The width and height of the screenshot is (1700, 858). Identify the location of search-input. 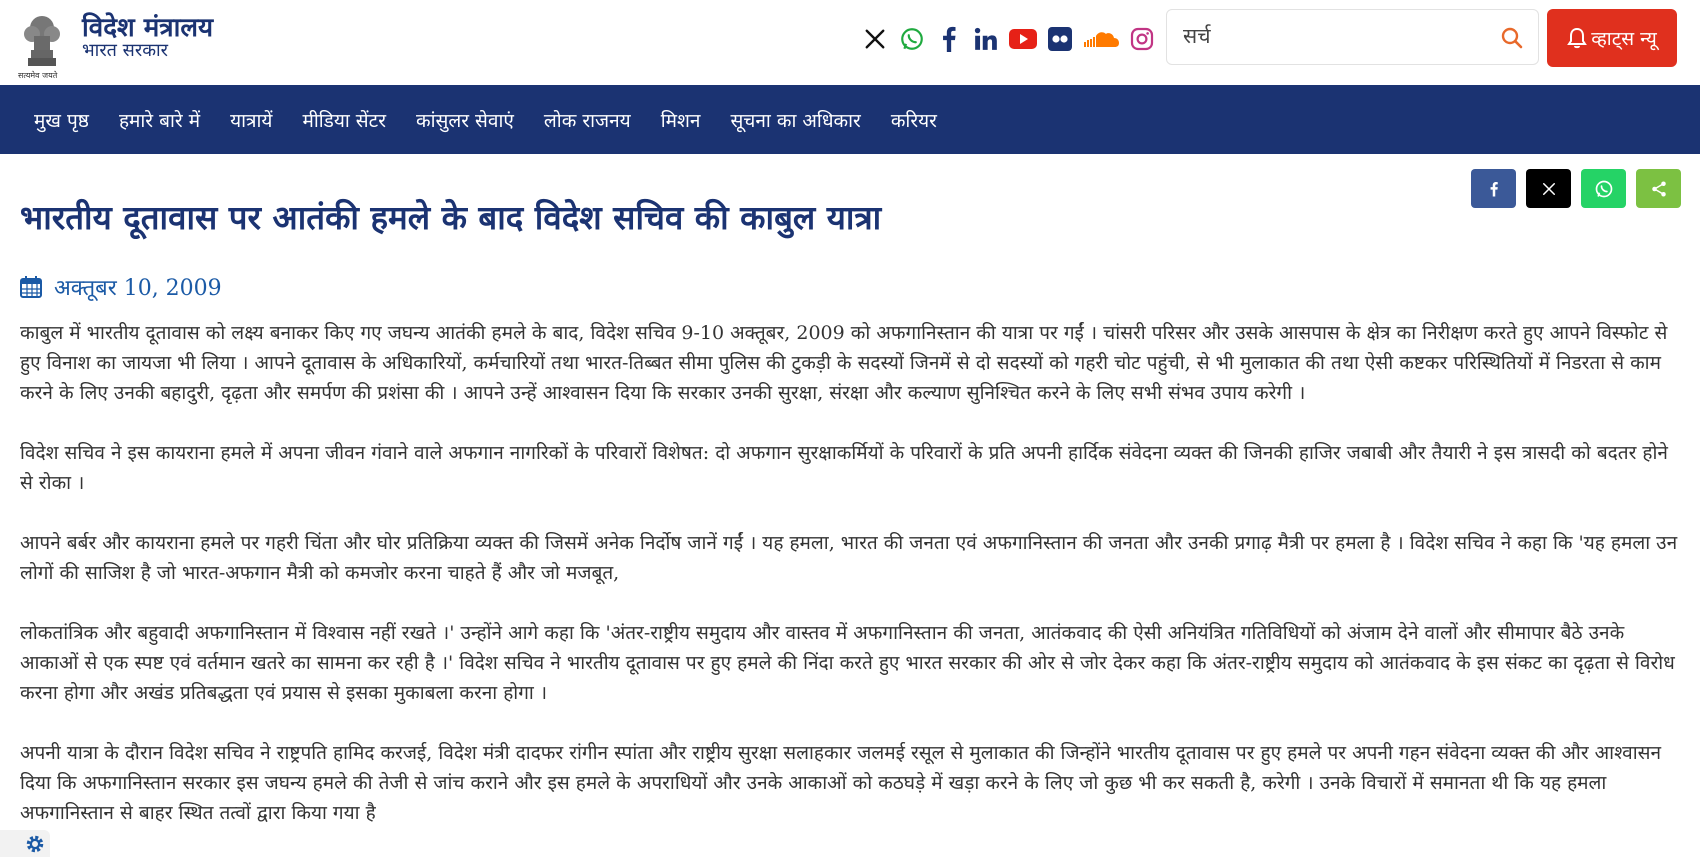
(1333, 36).